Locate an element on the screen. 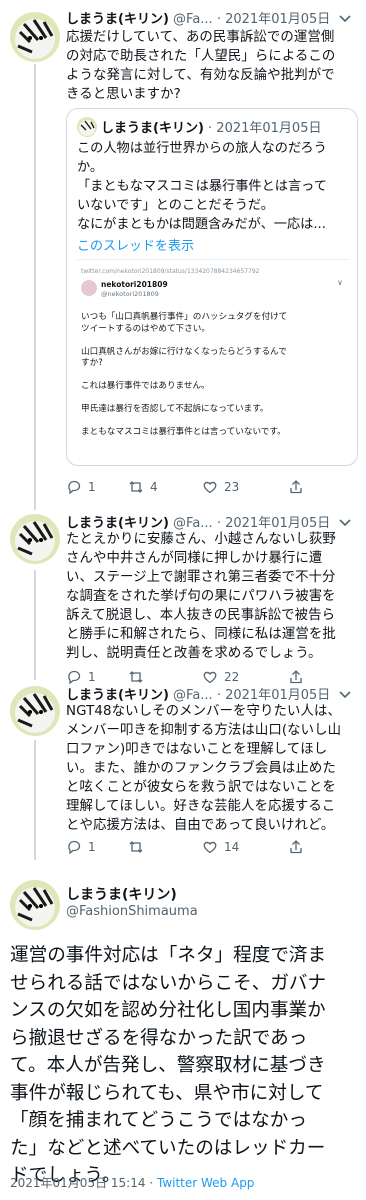  retweet-count: 4 is located at coordinates (154, 487).